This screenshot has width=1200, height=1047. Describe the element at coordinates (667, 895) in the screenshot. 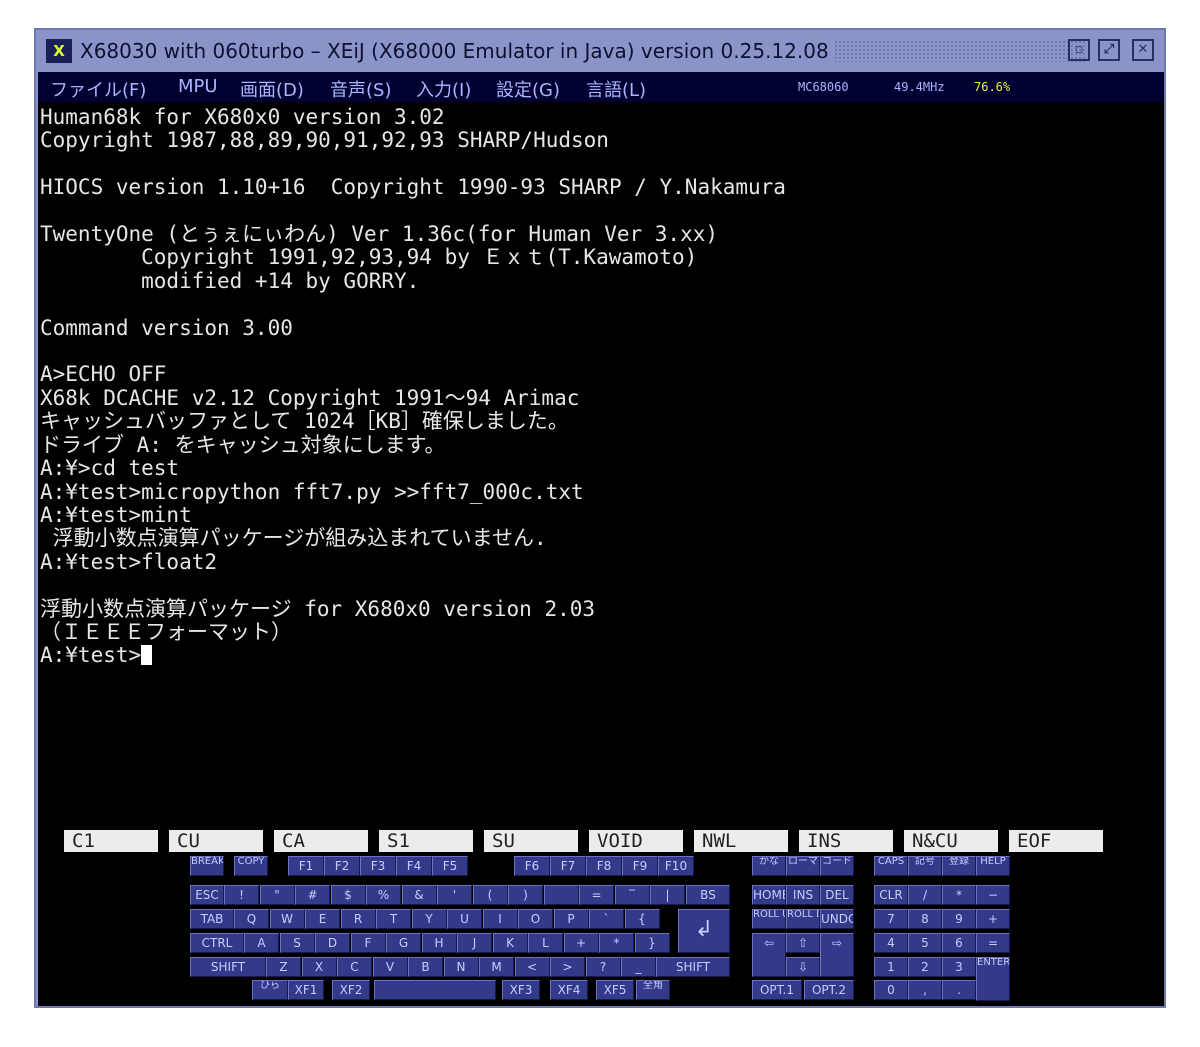

I see `key: |` at that location.